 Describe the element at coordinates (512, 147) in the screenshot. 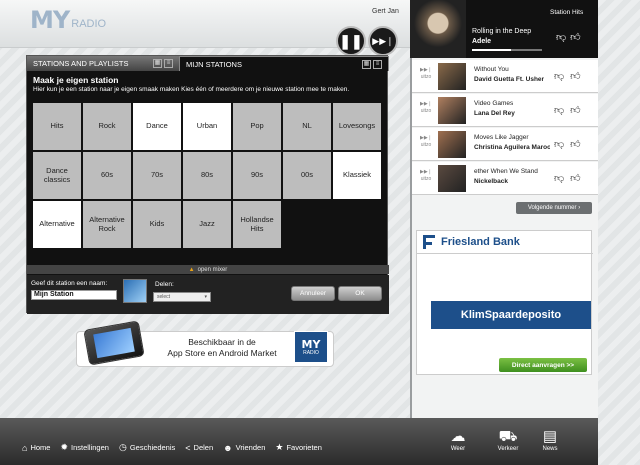

I see `track-artist: Christina Aguilera Maroon` at that location.